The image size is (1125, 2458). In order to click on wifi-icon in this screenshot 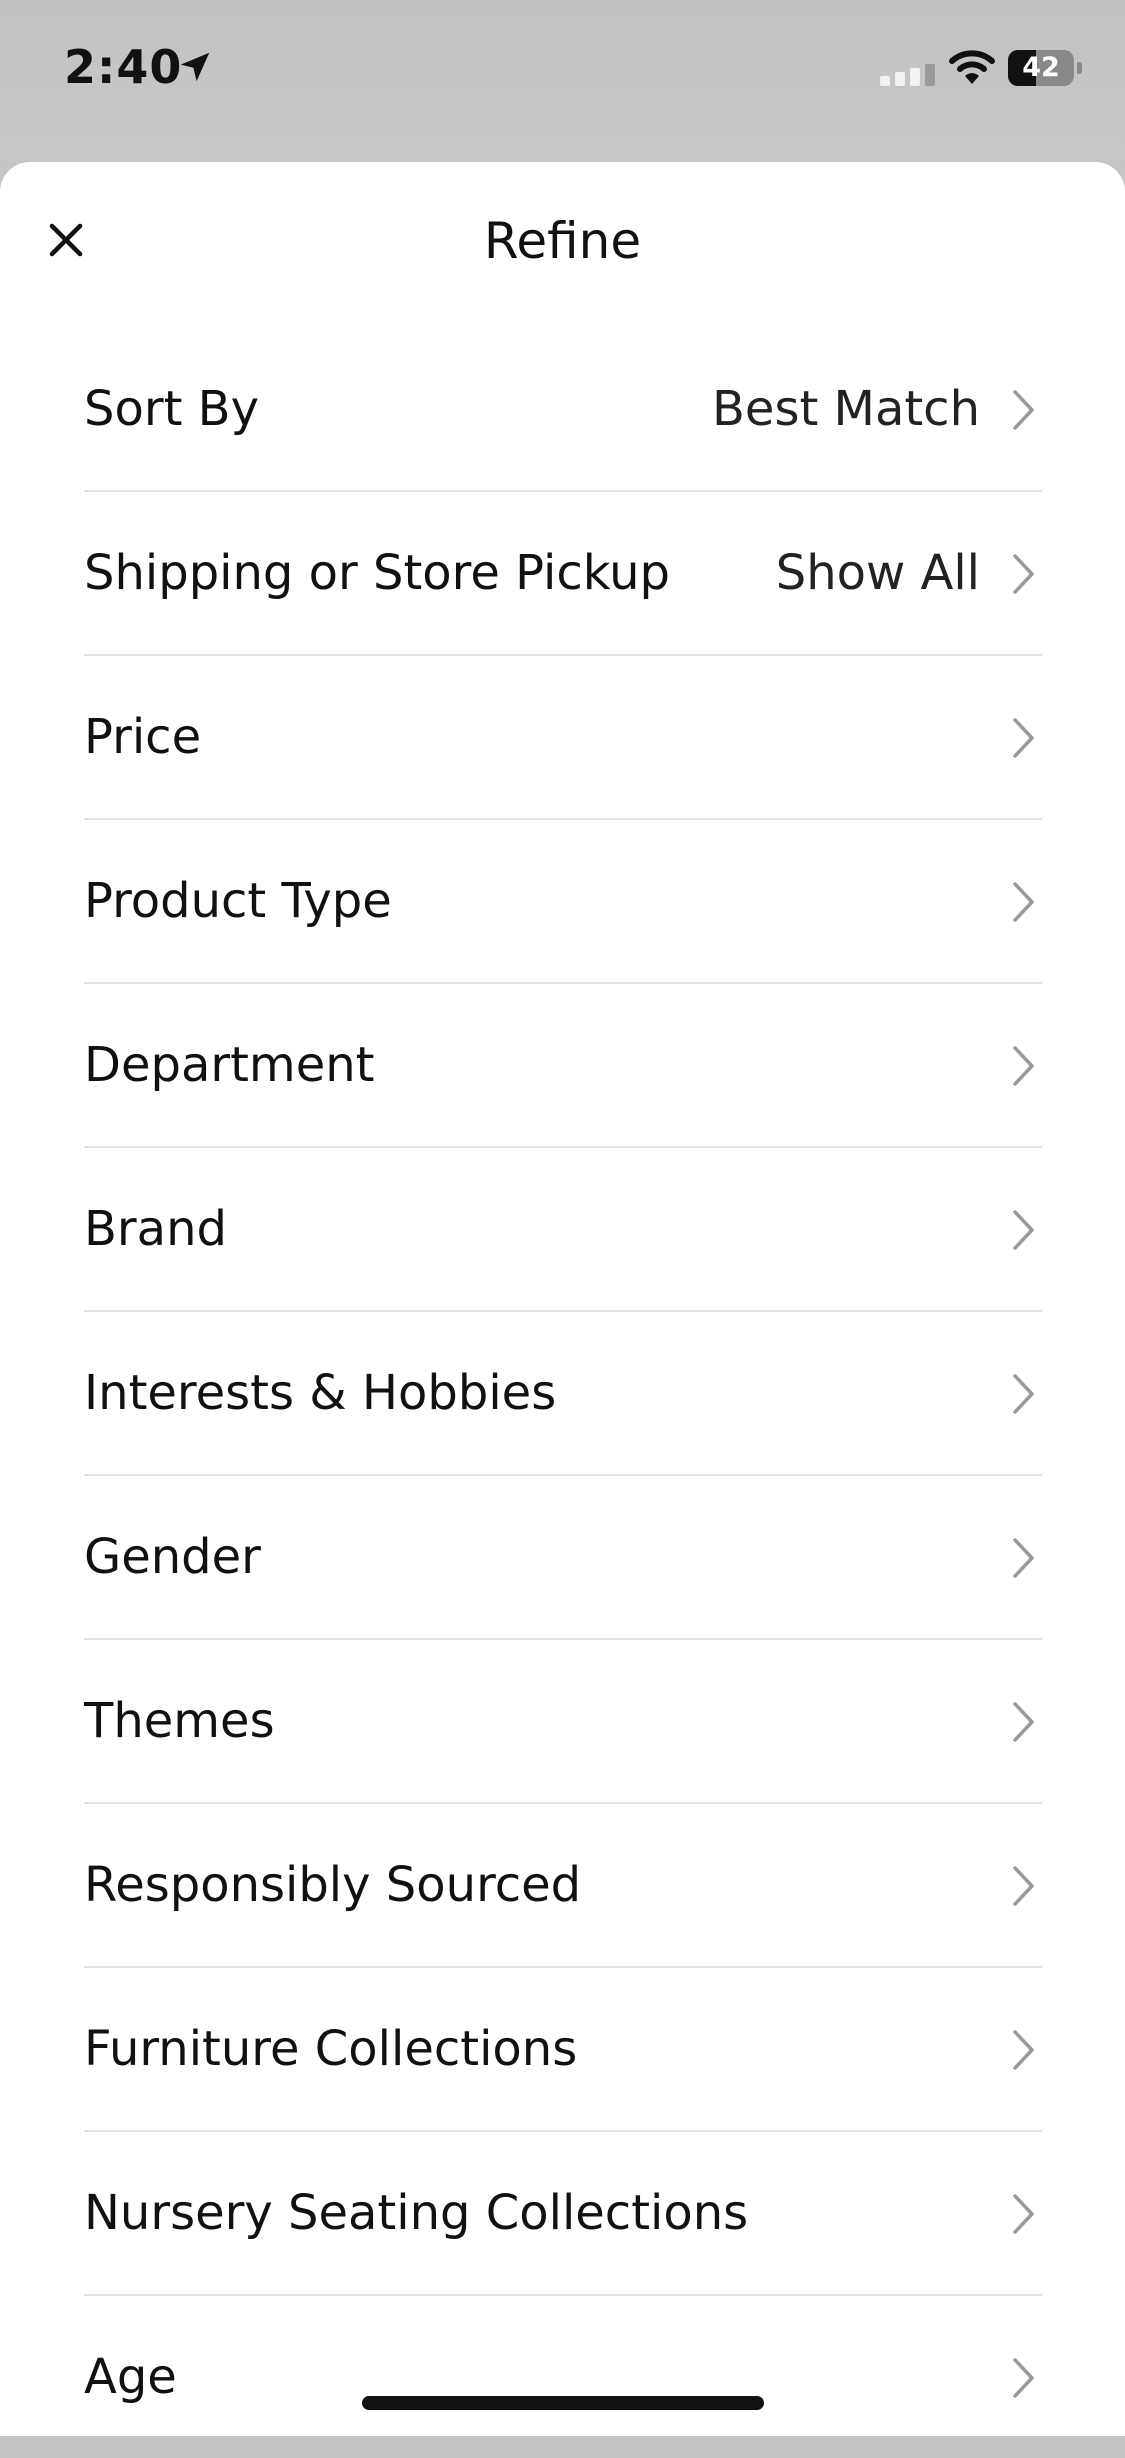, I will do `click(972, 67)`.